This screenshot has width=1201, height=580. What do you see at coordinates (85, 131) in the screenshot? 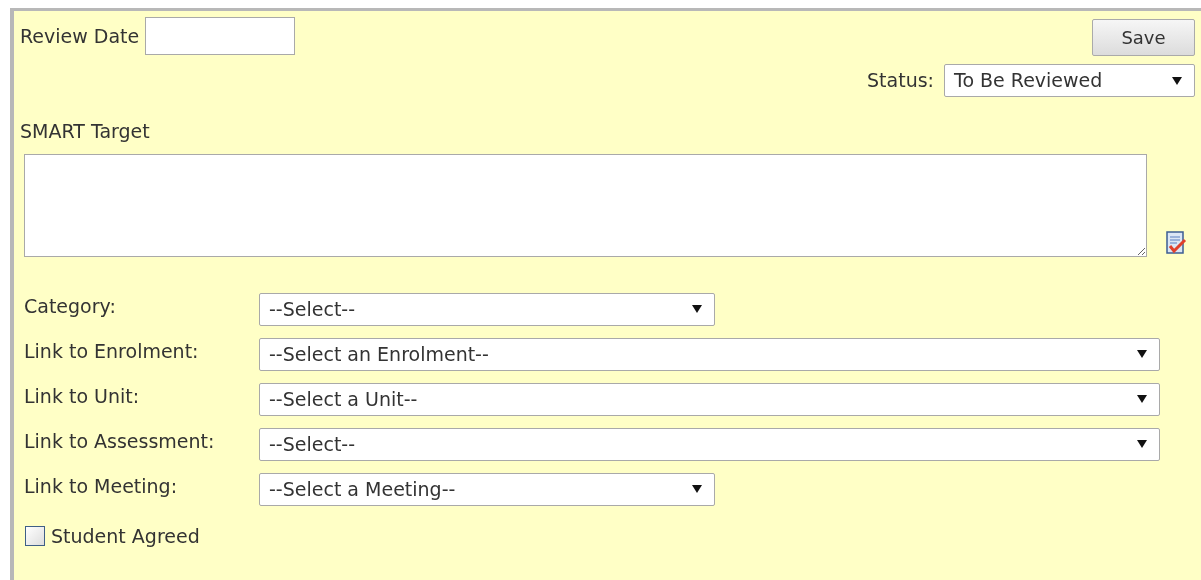
I see `section-label: SMART Target` at bounding box center [85, 131].